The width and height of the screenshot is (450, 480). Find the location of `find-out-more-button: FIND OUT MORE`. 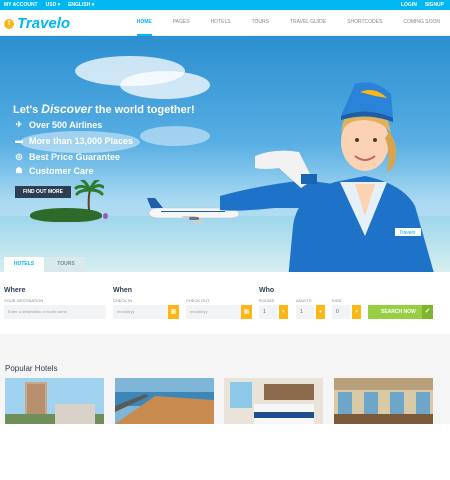

find-out-more-button: FIND OUT MORE is located at coordinates (43, 192).